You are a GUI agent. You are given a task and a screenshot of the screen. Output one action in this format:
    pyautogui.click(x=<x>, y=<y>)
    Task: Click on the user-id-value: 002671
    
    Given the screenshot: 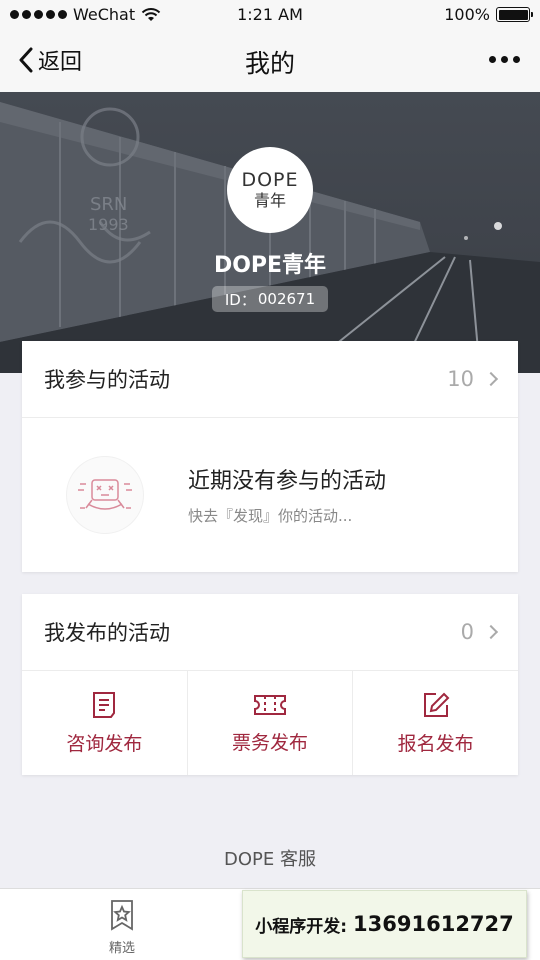 What is the action you would take?
    pyautogui.click(x=286, y=299)
    